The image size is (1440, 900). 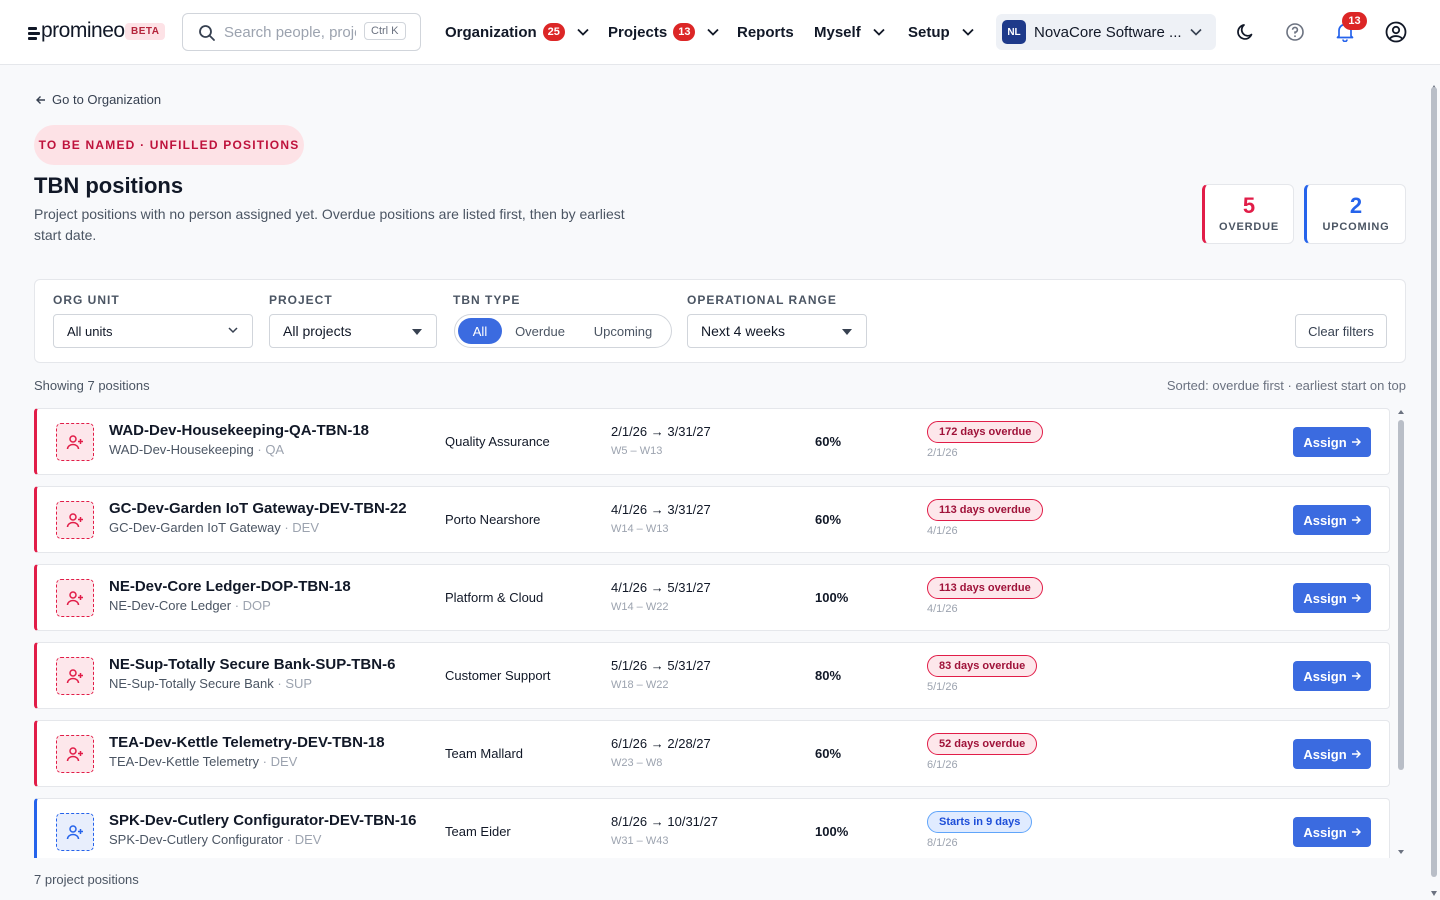 What do you see at coordinates (98, 99) in the screenshot?
I see `back-to-organization-link: Go to Organization` at bounding box center [98, 99].